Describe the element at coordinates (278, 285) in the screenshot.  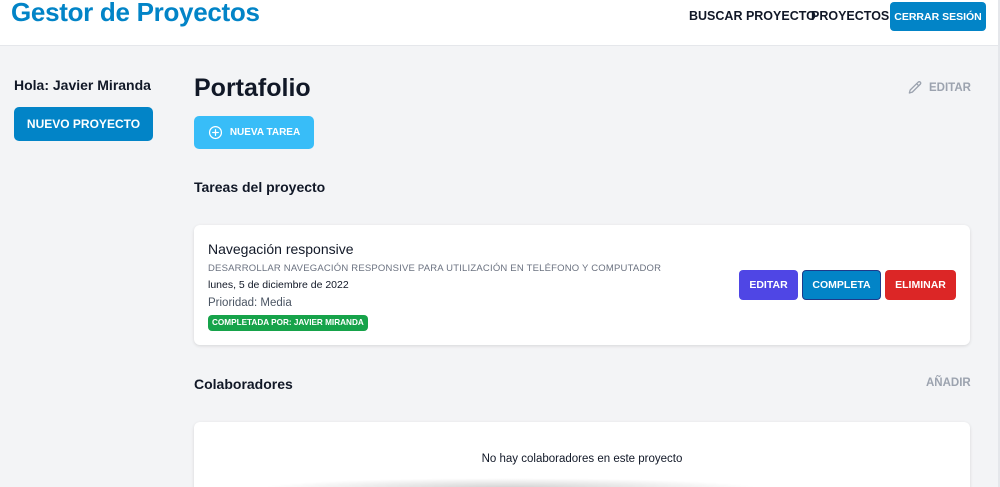
I see `task-date: lunes, 5 de diciembre de 2022` at that location.